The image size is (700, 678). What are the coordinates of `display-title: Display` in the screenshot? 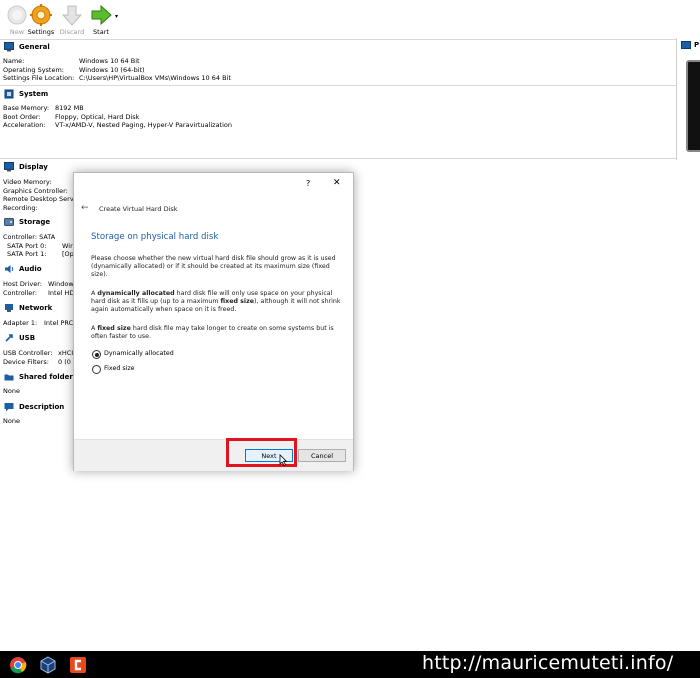 It's located at (33, 167).